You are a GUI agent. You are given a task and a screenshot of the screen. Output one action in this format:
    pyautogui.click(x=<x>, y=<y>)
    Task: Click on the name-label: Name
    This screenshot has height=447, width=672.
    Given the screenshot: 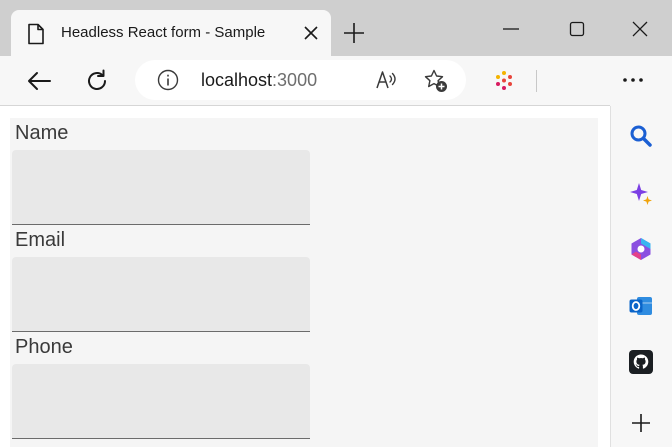 What is the action you would take?
    pyautogui.click(x=42, y=133)
    